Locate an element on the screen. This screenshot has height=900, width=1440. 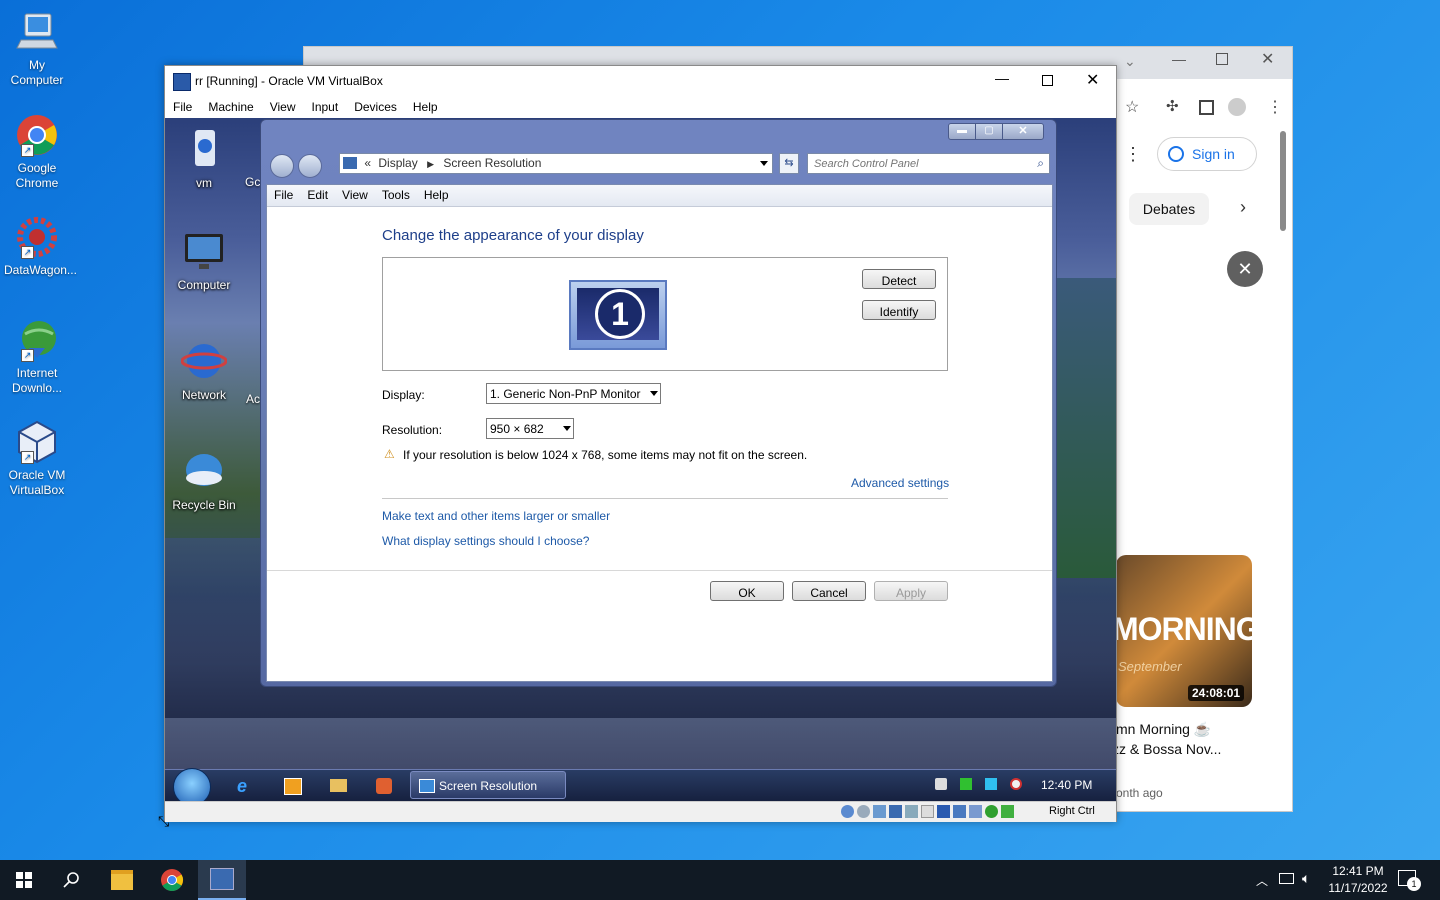
taskbar-item-screen-resolution: Screen Resolution is located at coordinates (488, 785).